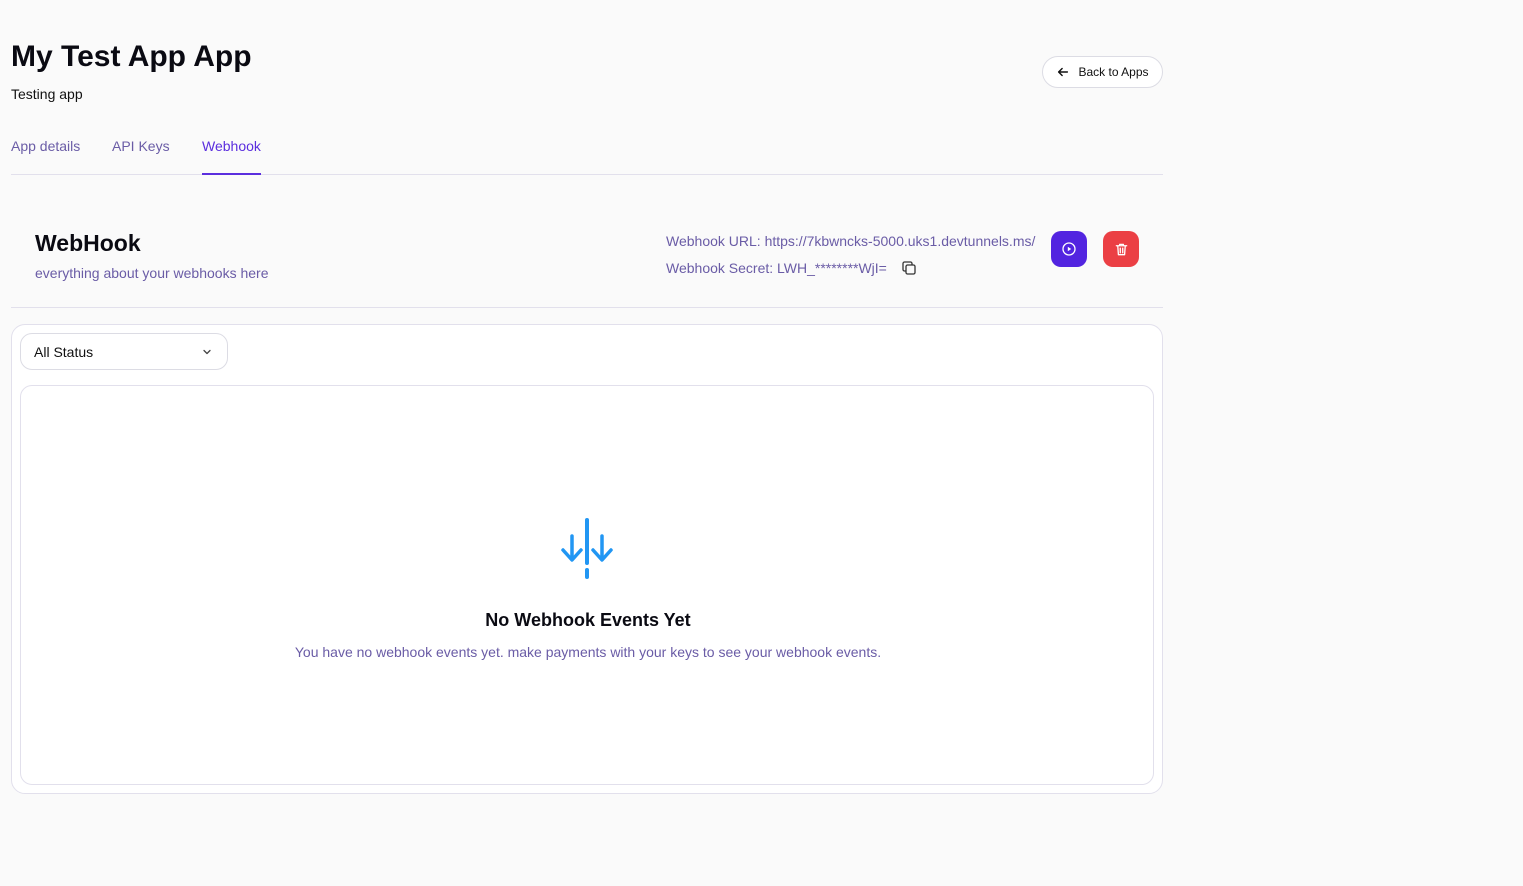 The image size is (1523, 886). I want to click on webhook-description: everything about your webhooks here, so click(152, 273).